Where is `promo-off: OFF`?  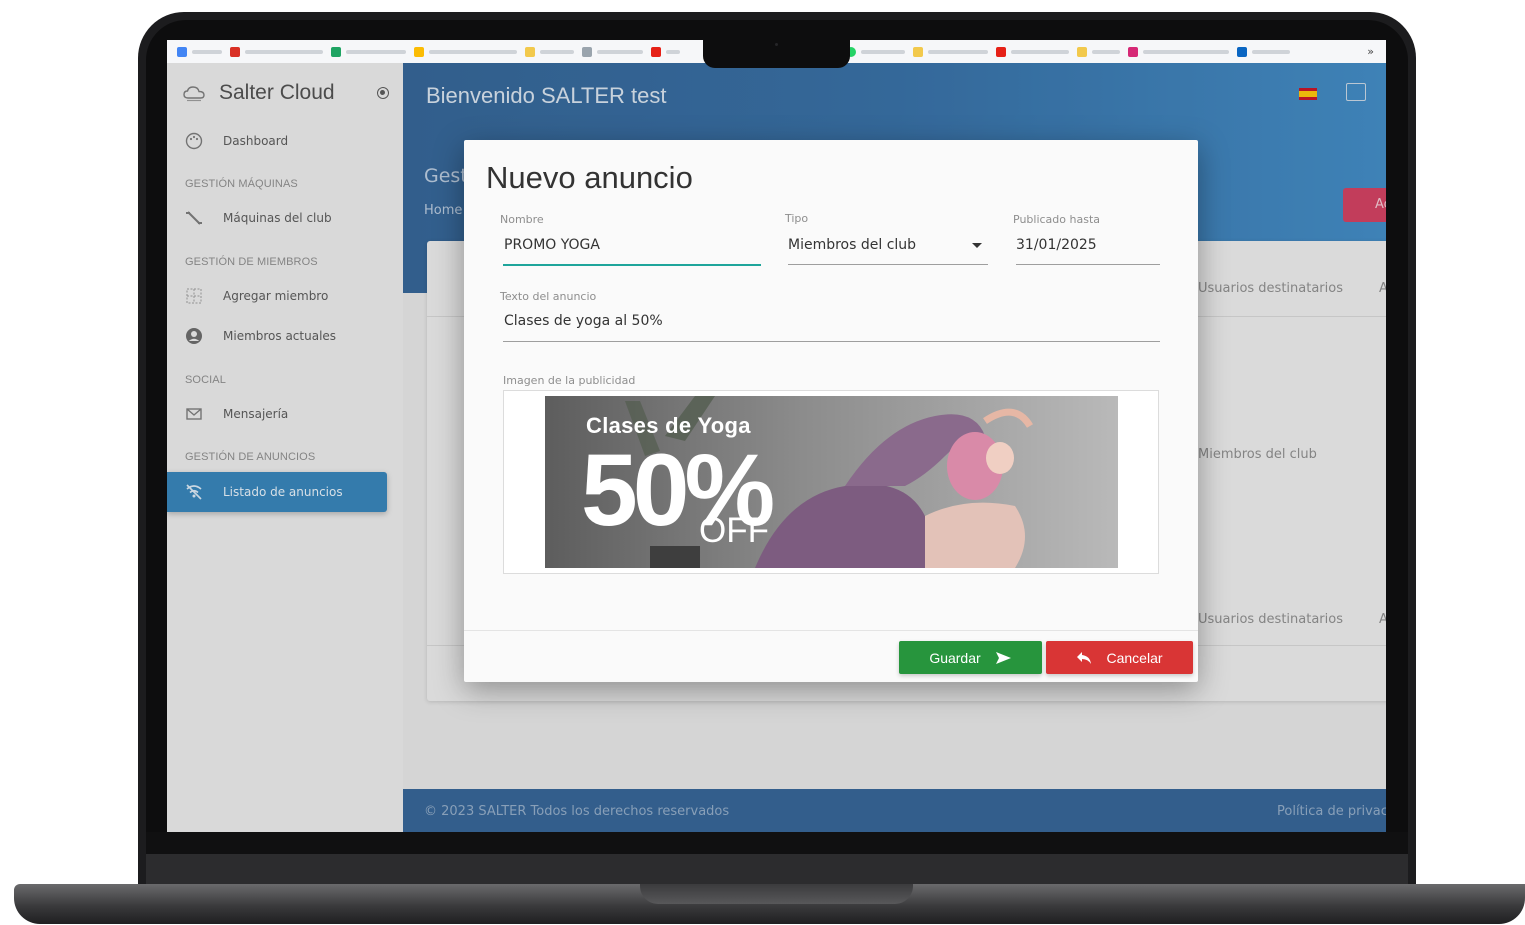
promo-off: OFF is located at coordinates (734, 530).